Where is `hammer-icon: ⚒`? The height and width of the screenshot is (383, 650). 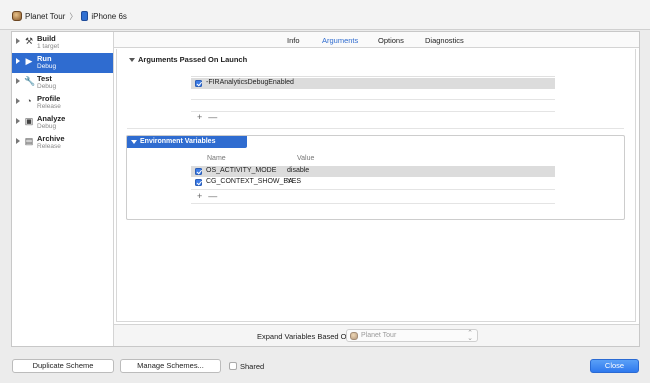
hammer-icon: ⚒ is located at coordinates (29, 41).